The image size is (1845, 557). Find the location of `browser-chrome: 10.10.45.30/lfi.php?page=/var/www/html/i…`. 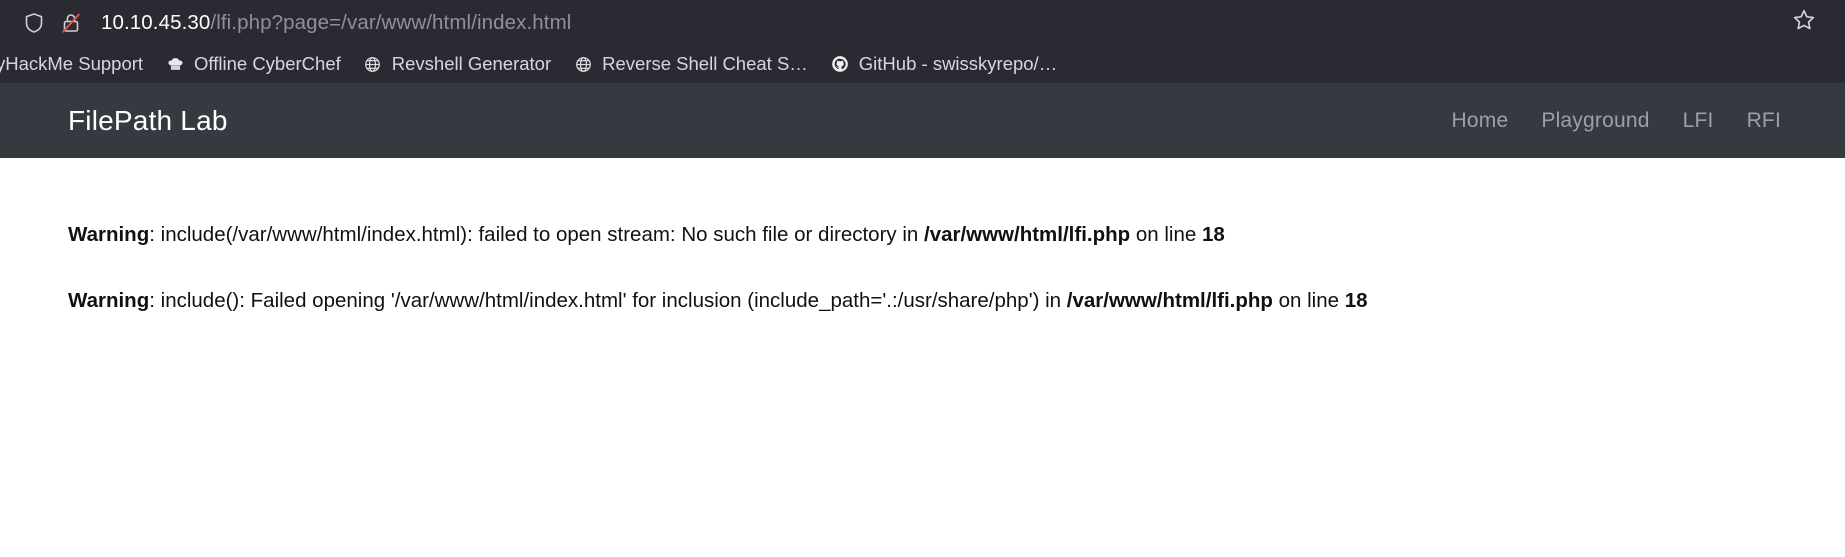

browser-chrome: 10.10.45.30/lfi.php?page=/var/www/html/i… is located at coordinates (922, 41).